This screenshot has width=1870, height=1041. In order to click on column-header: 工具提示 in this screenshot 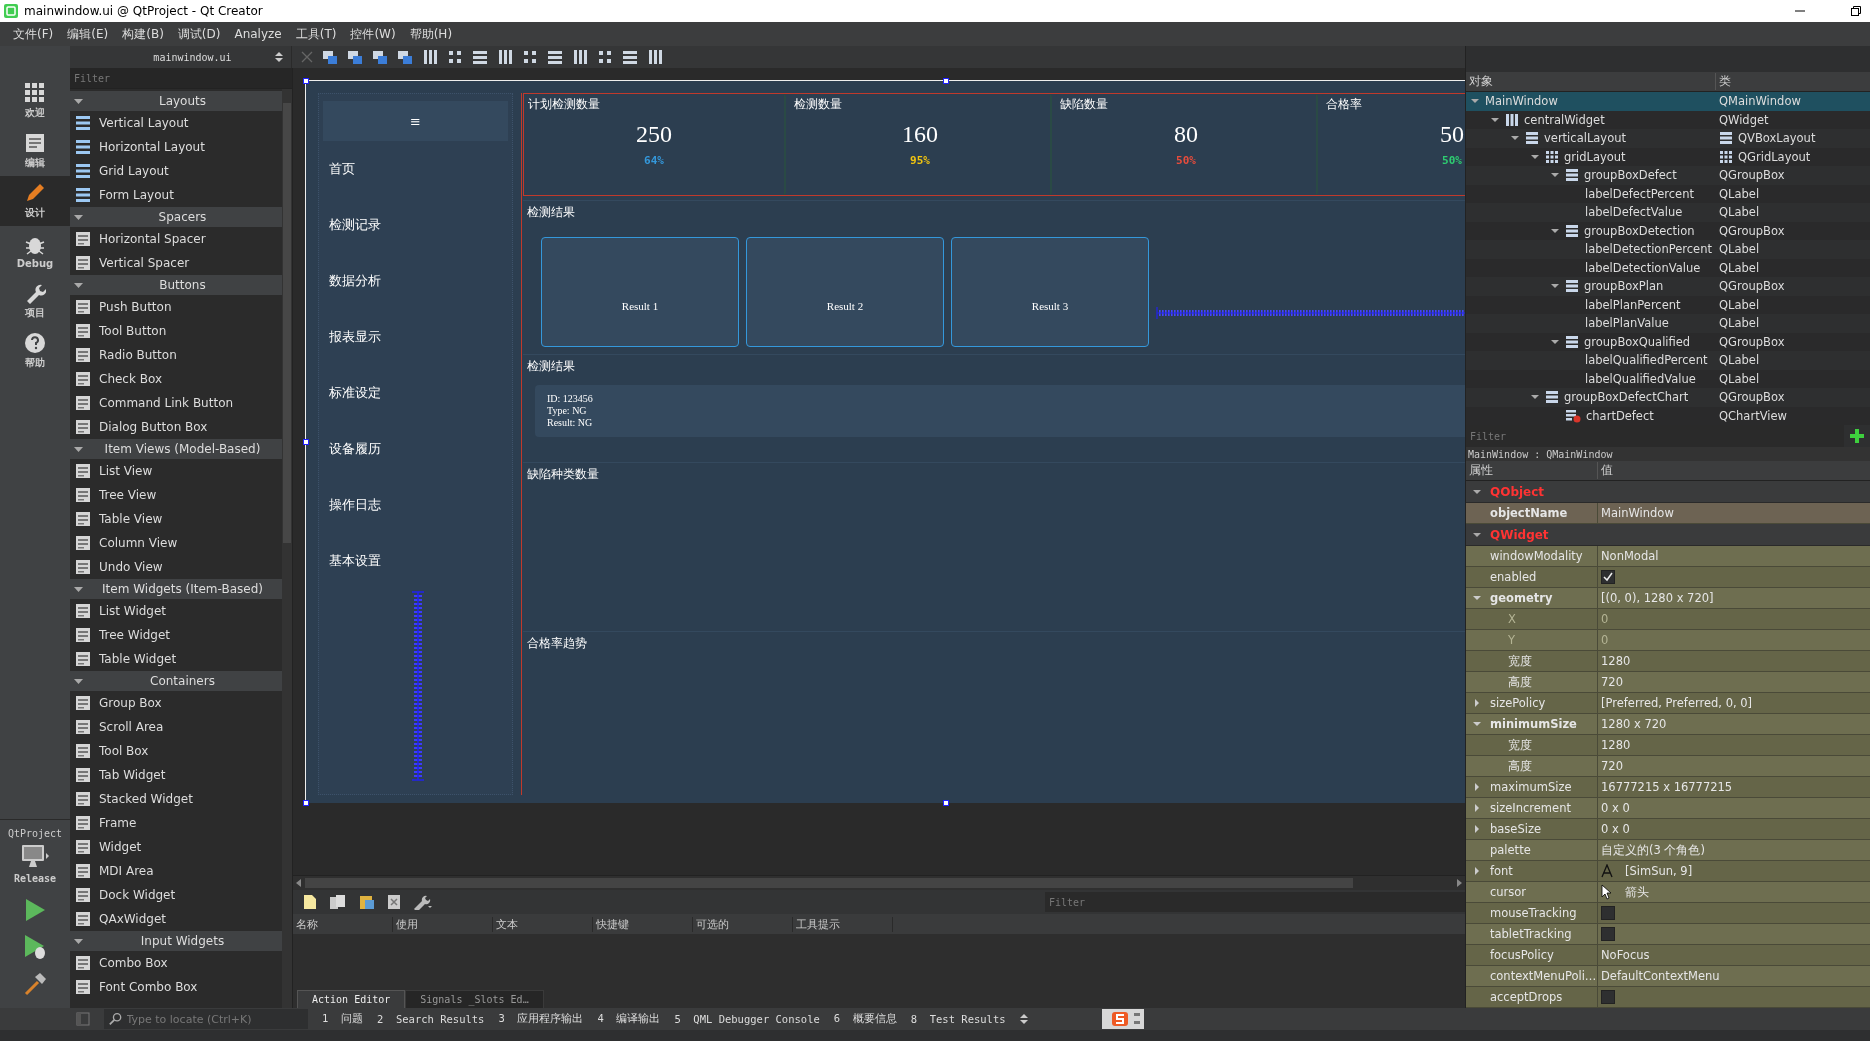, I will do `click(843, 924)`.